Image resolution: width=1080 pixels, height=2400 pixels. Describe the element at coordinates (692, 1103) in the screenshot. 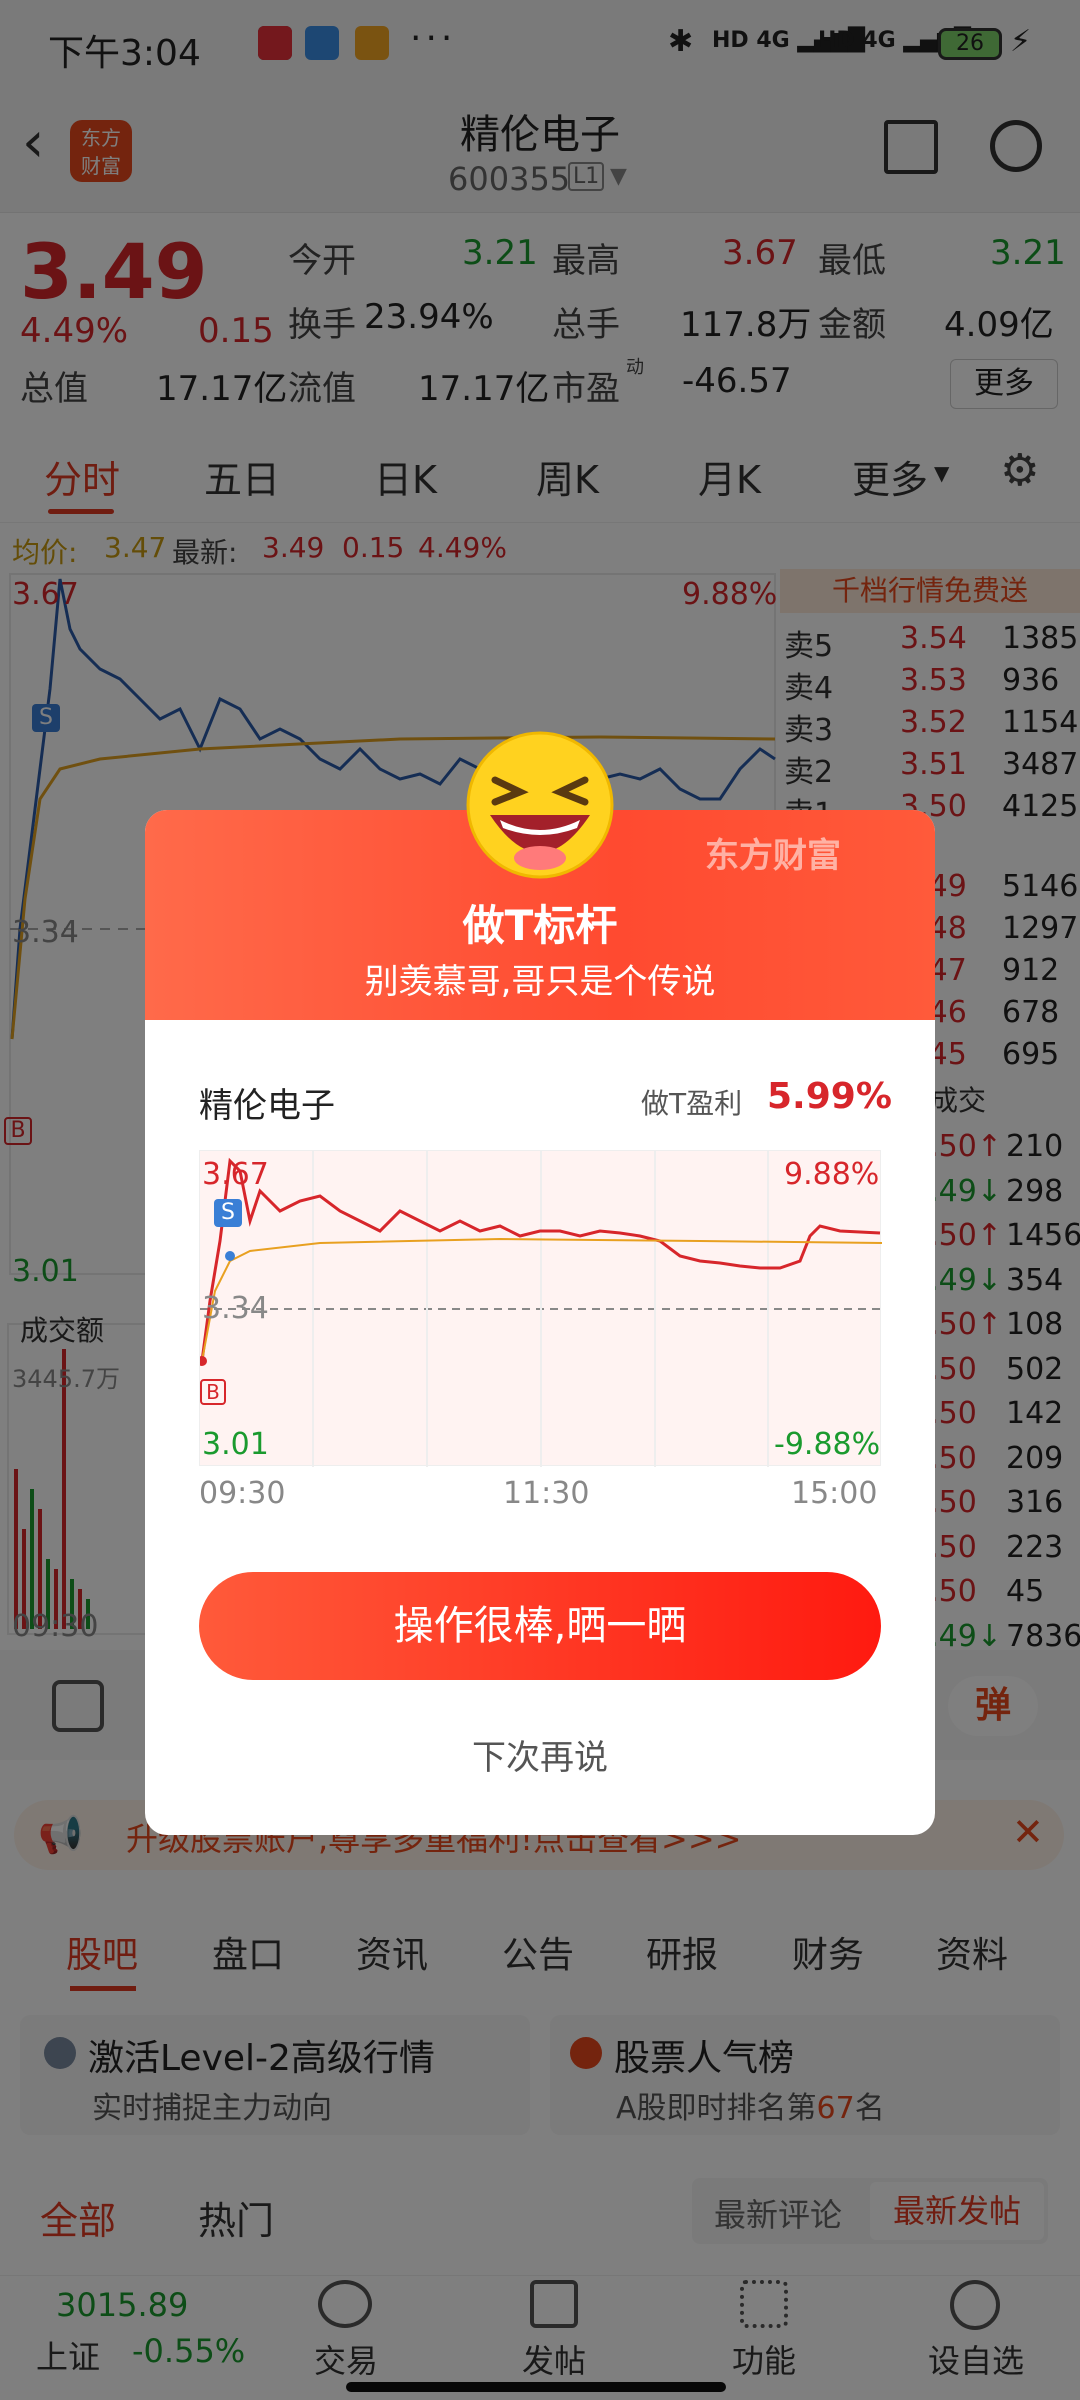

I see `modal-profit-label: 做T盈利` at that location.